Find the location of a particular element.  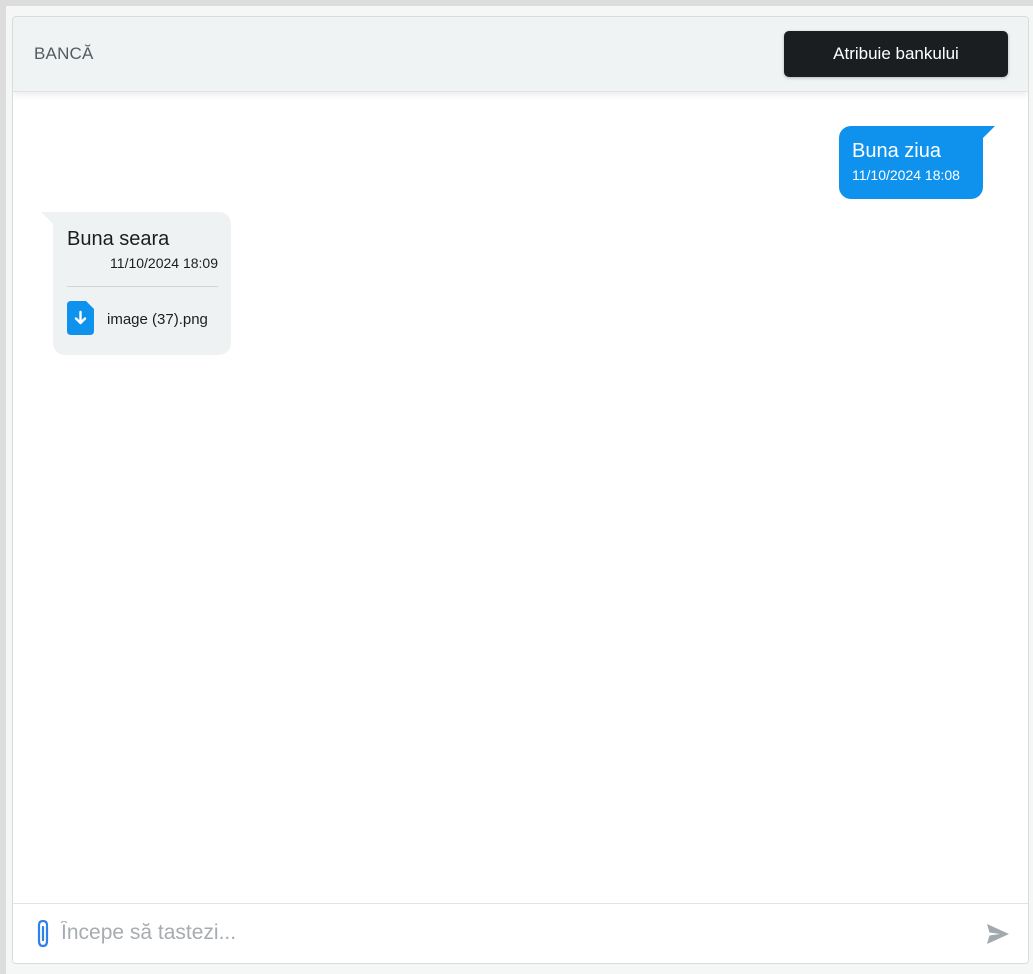

outgoing-message: Buna ziua 11/10/2024 18:08 is located at coordinates (917, 162).